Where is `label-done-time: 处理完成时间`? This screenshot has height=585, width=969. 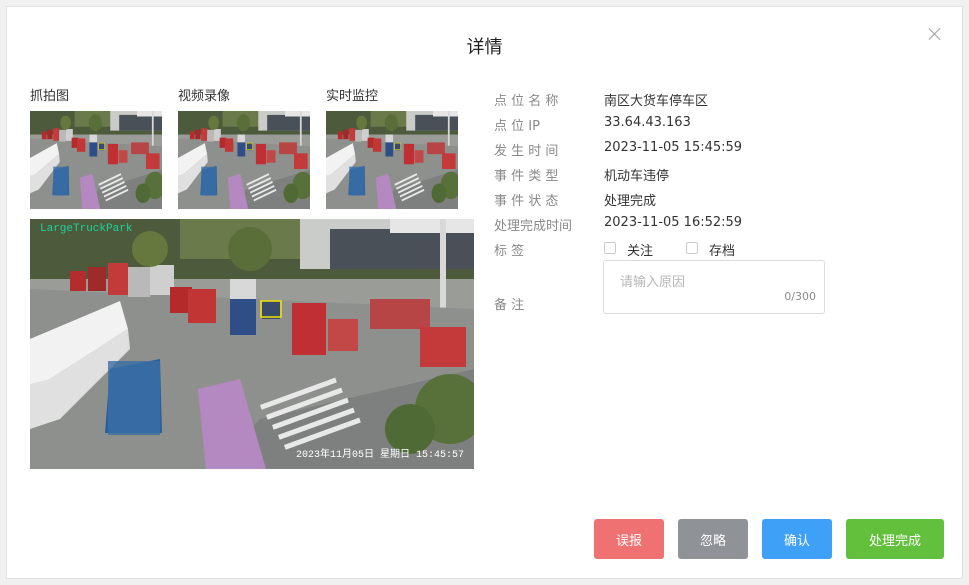
label-done-time: 处理完成时间 is located at coordinates (533, 226).